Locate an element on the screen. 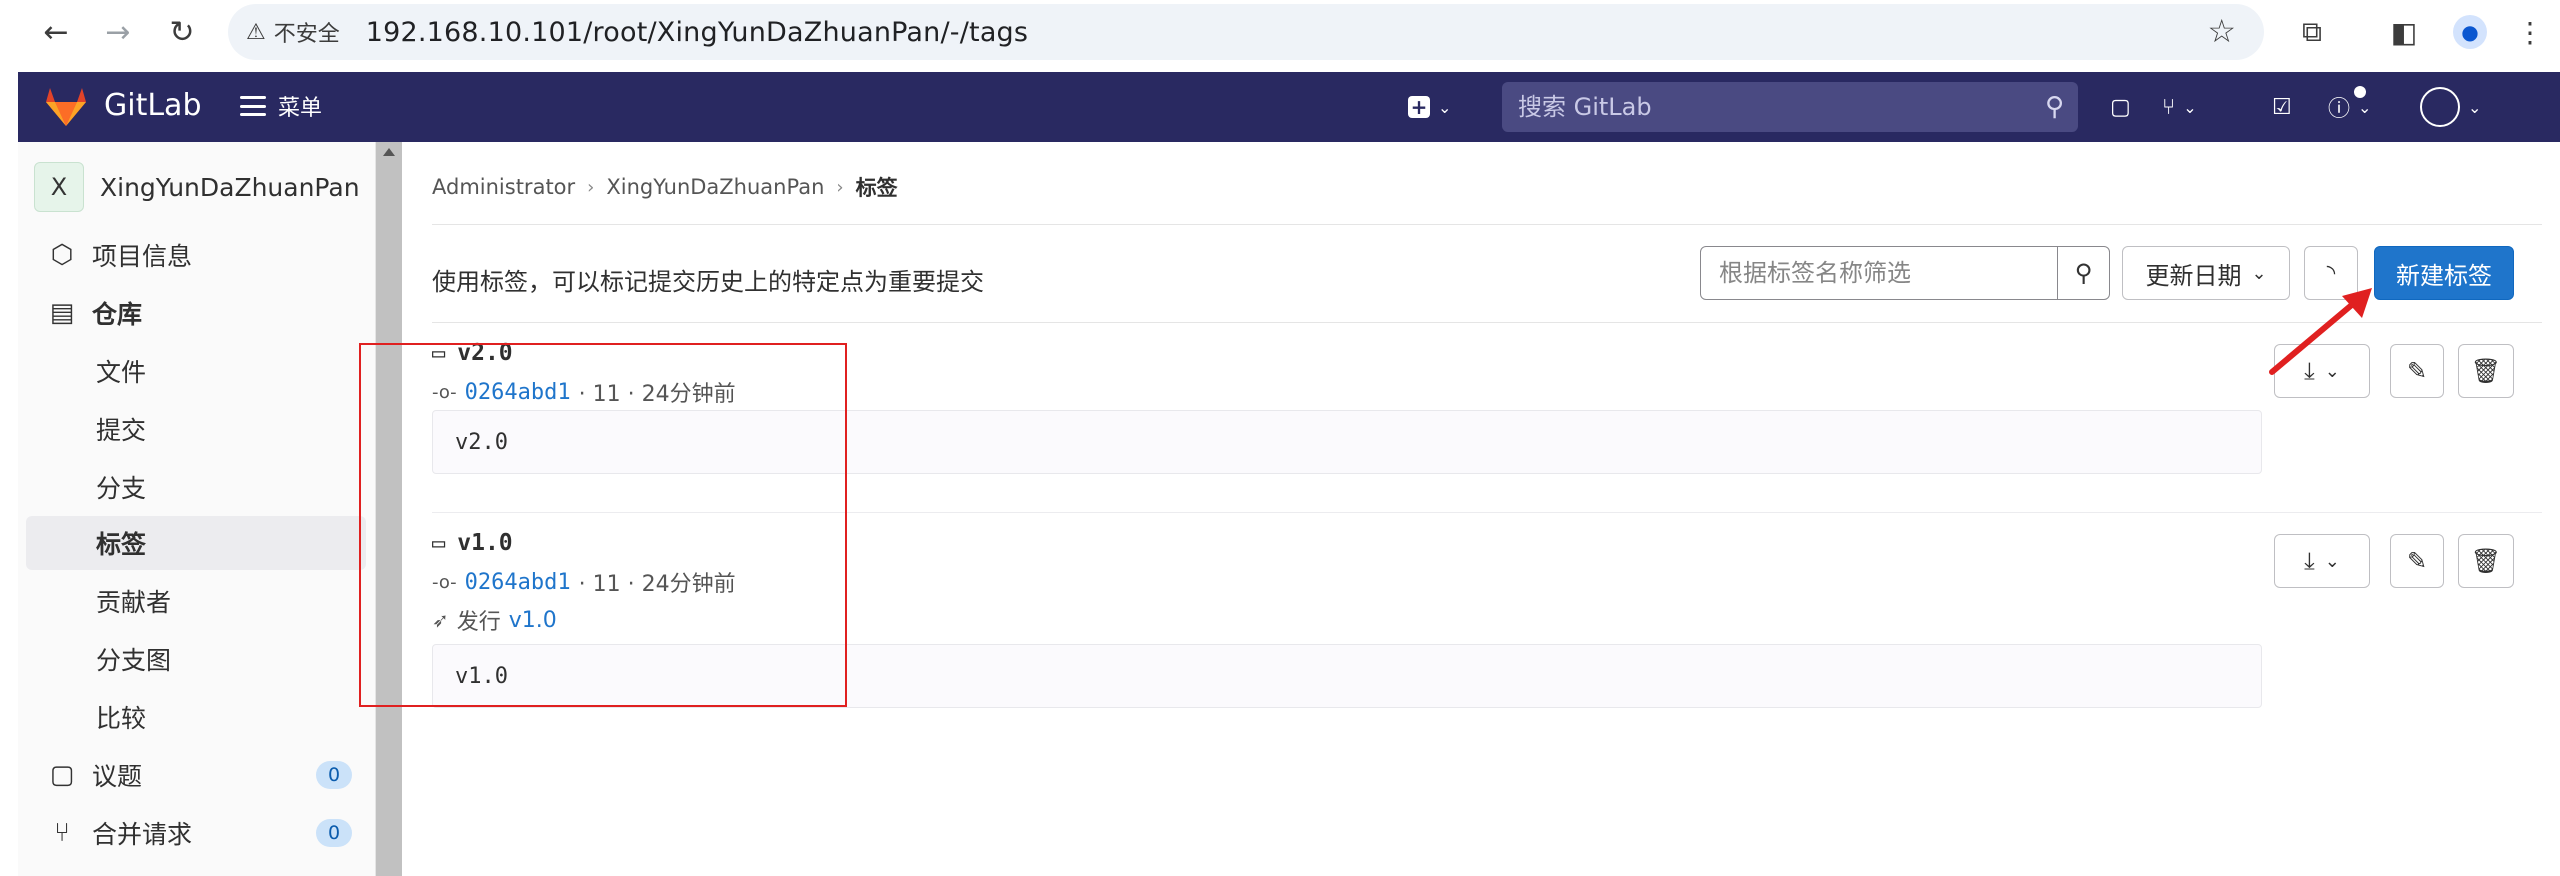 This screenshot has width=2560, height=876. document-icon: ▤ is located at coordinates (62, 313).